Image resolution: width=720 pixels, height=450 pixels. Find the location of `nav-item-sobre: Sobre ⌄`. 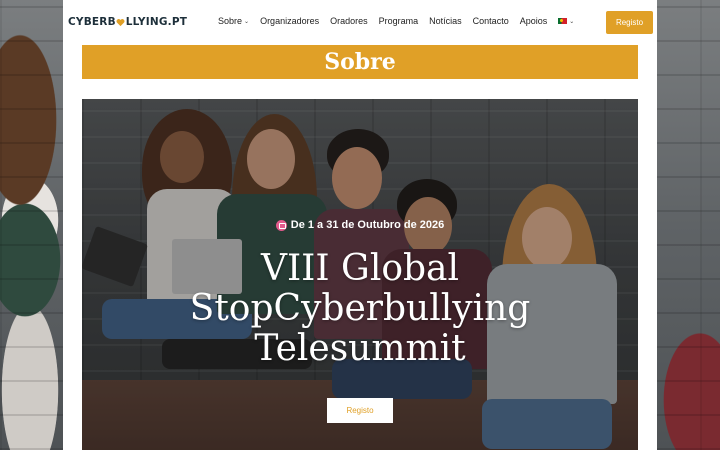

nav-item-sobre: Sobre ⌄ is located at coordinates (233, 21).